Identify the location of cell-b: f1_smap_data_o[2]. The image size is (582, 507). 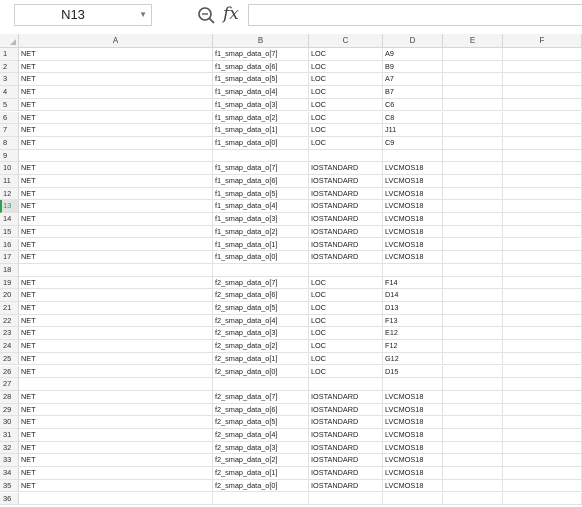
(261, 118).